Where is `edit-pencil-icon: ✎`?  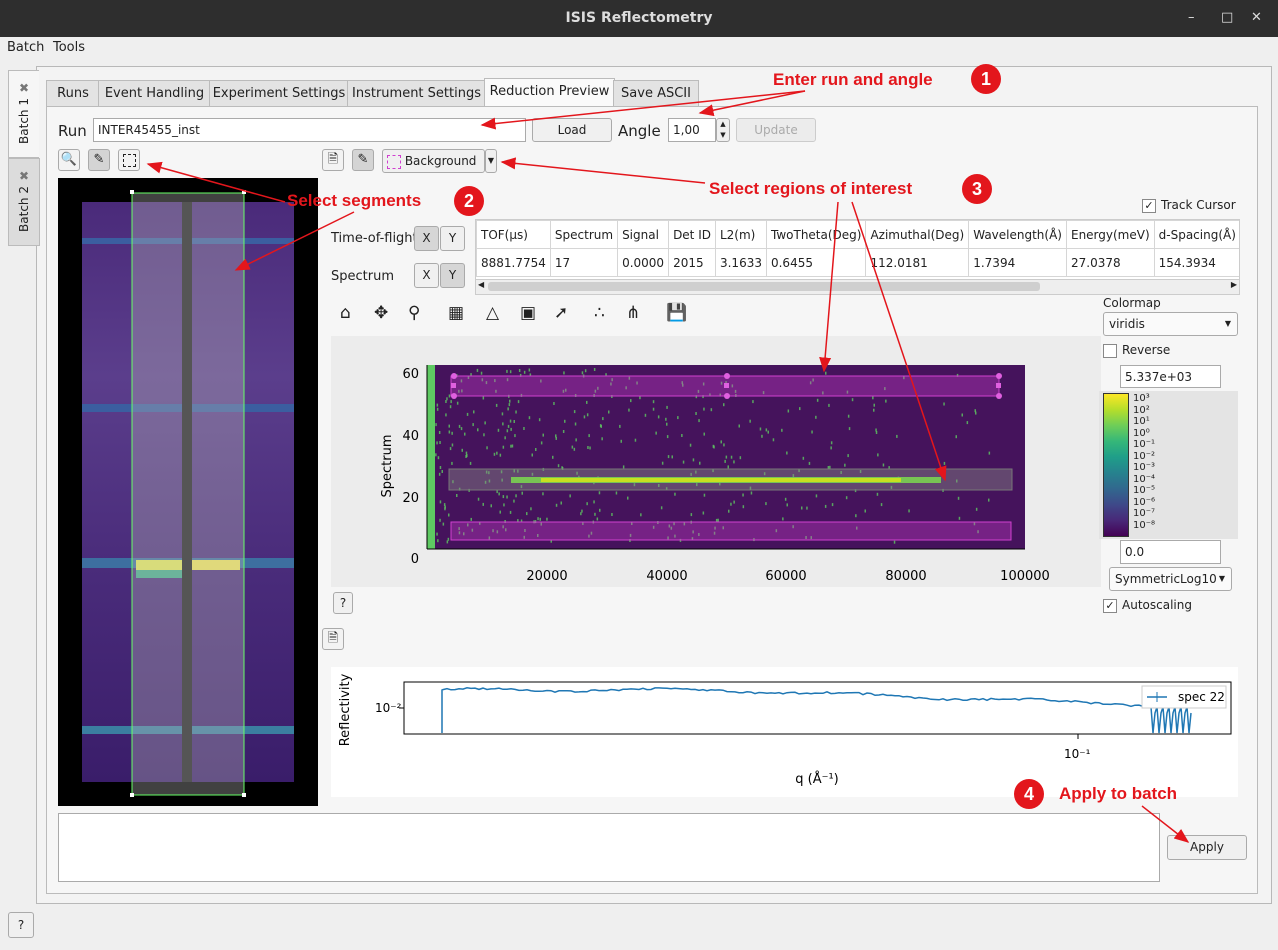
edit-pencil-icon: ✎ is located at coordinates (99, 160).